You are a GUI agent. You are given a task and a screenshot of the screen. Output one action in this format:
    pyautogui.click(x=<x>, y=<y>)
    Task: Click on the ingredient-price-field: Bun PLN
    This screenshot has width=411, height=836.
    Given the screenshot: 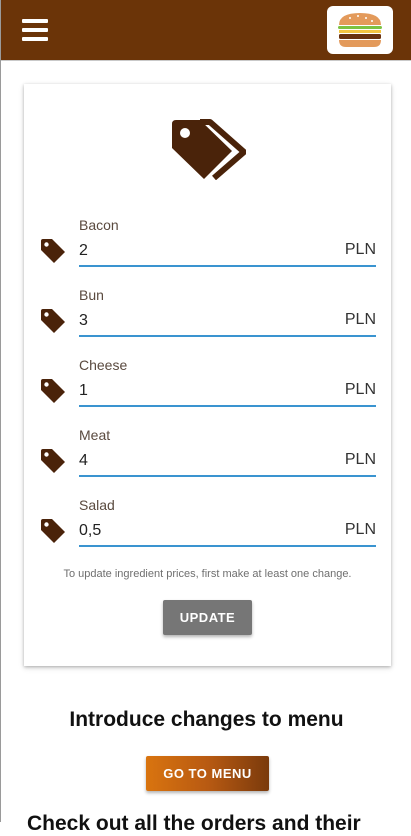 What is the action you would take?
    pyautogui.click(x=207, y=317)
    